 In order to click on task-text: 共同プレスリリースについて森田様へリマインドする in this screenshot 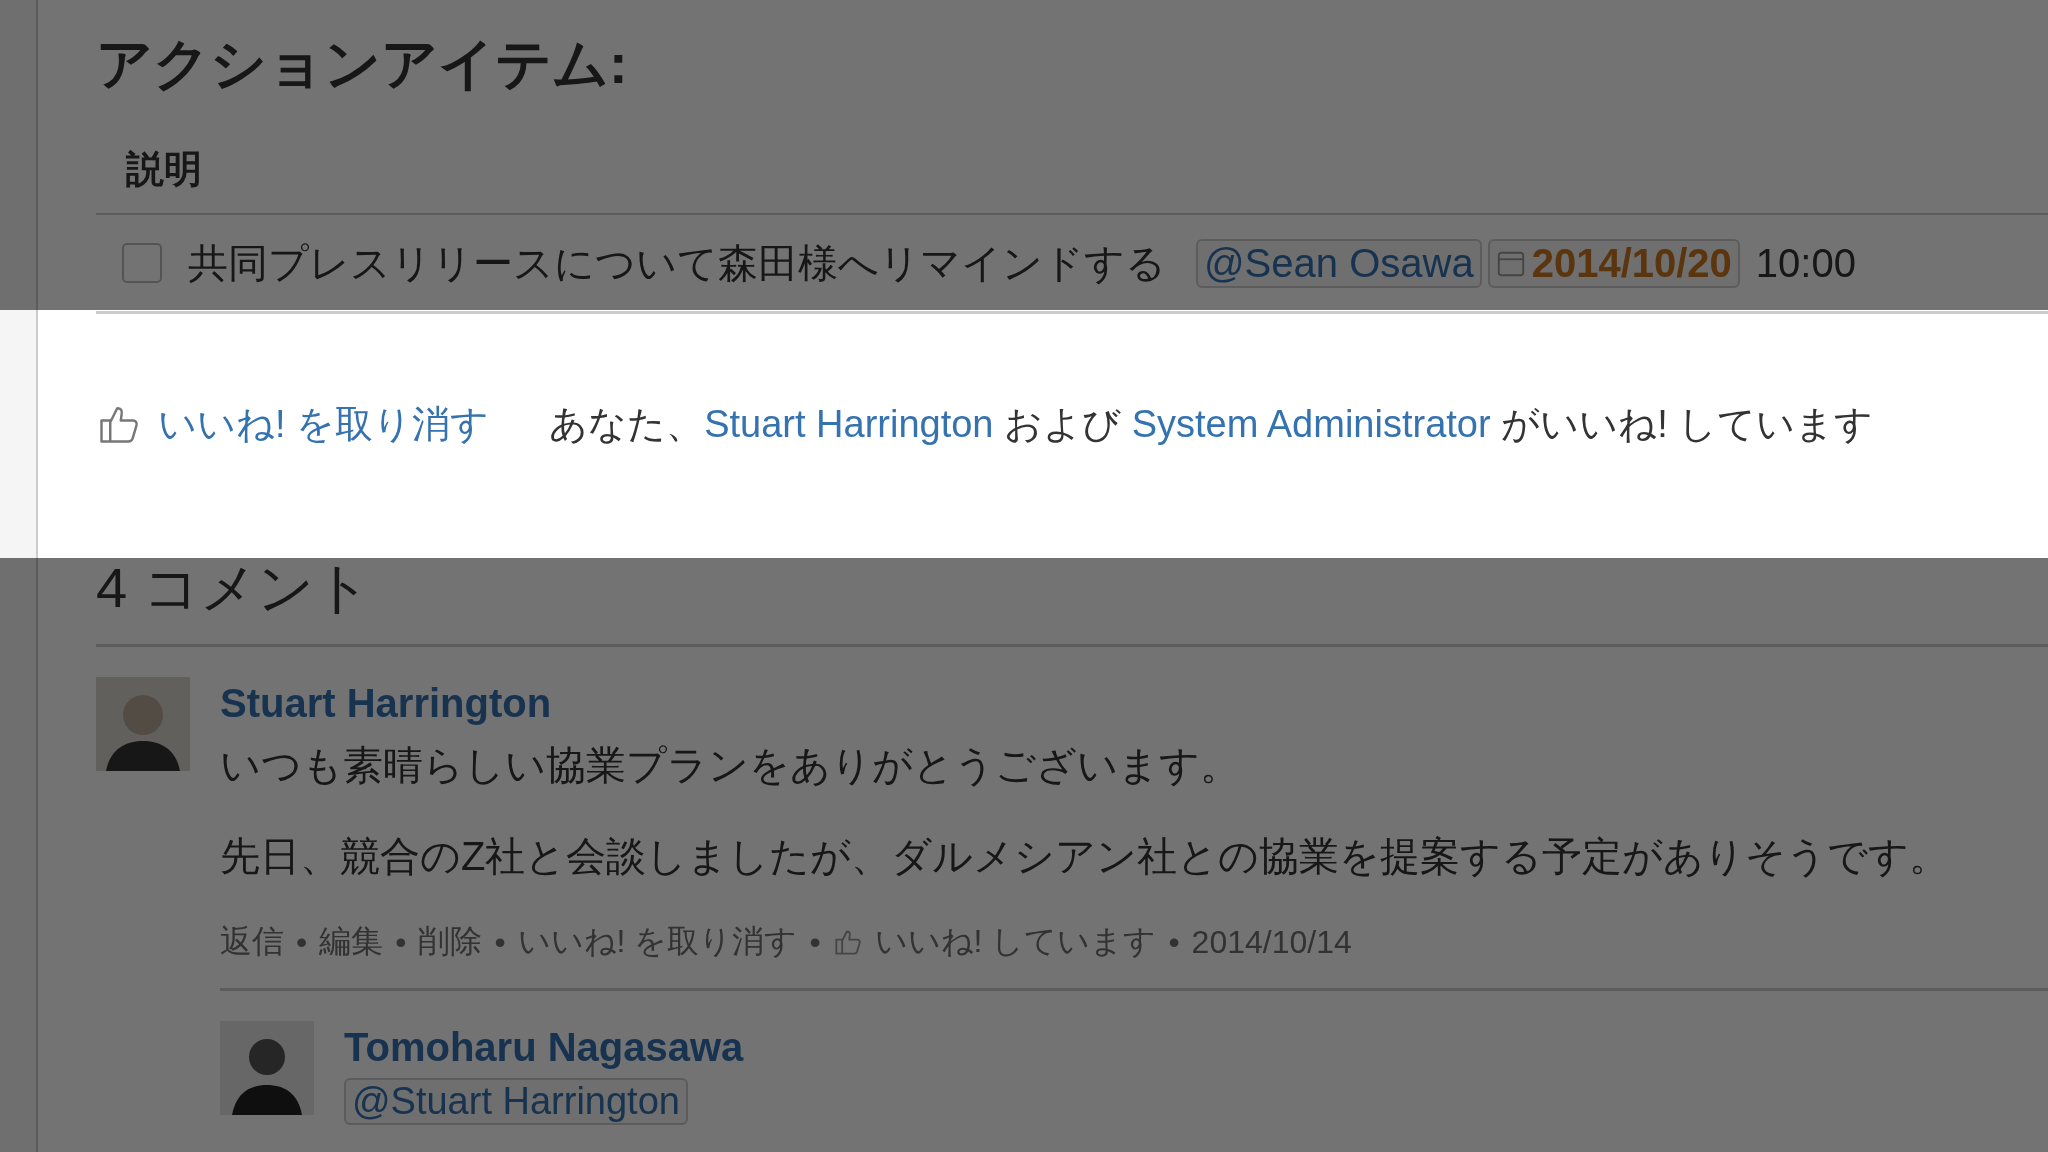, I will do `click(677, 263)`.